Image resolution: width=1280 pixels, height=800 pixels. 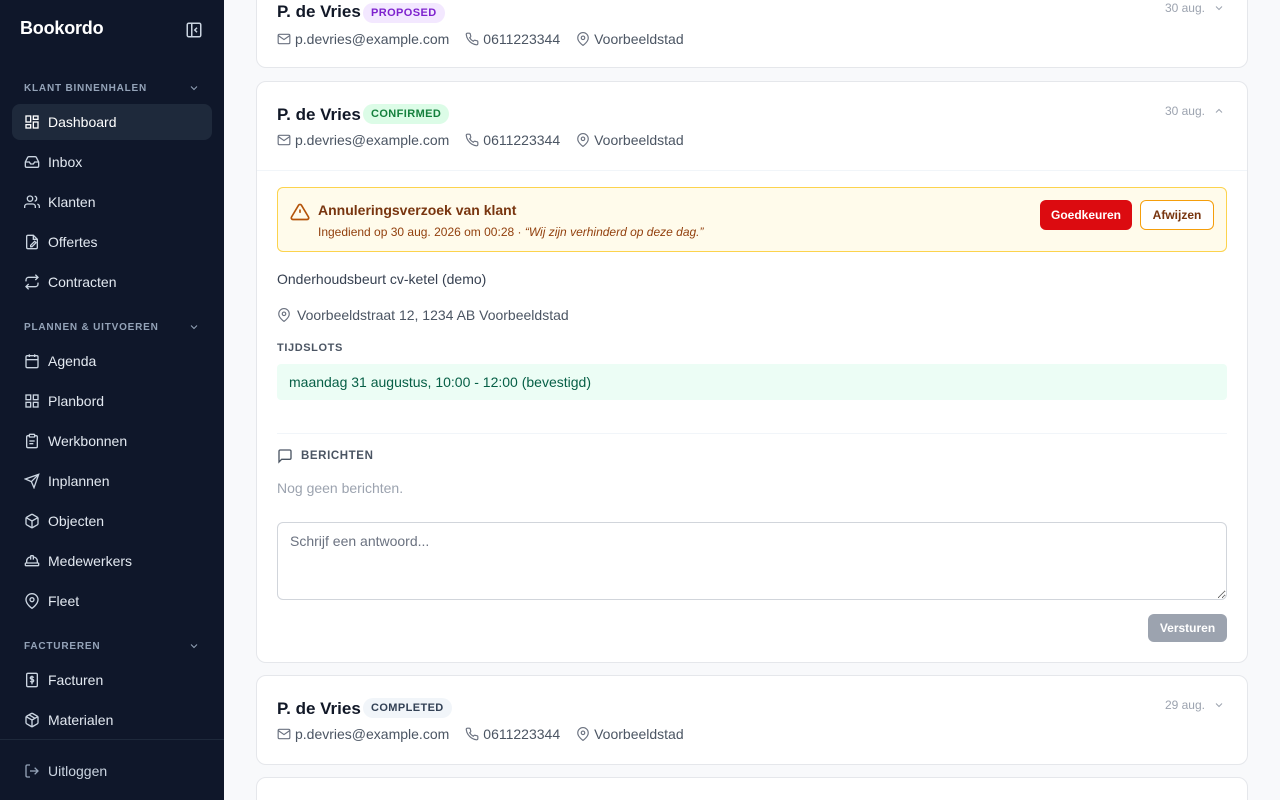 I want to click on chevron-up-icon, so click(x=1219, y=110).